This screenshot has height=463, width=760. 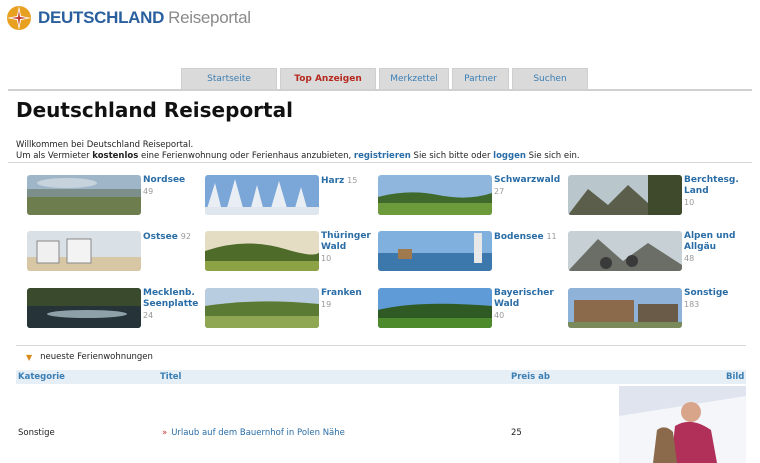 I want to click on region-name: Sonstige, so click(x=706, y=293).